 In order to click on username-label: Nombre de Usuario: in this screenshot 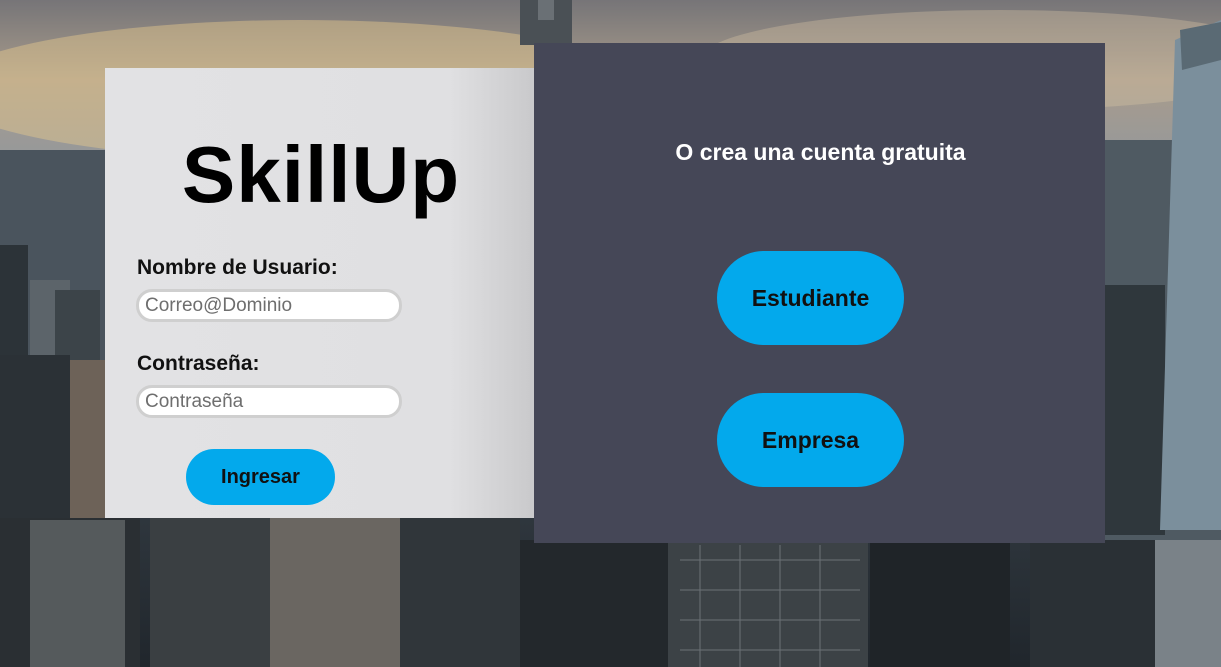, I will do `click(237, 267)`.